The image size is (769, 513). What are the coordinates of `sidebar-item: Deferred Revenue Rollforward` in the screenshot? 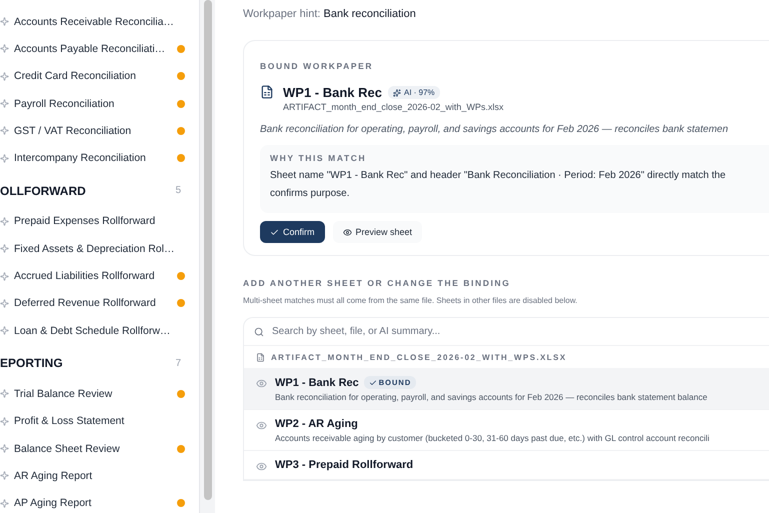 It's located at (95, 303).